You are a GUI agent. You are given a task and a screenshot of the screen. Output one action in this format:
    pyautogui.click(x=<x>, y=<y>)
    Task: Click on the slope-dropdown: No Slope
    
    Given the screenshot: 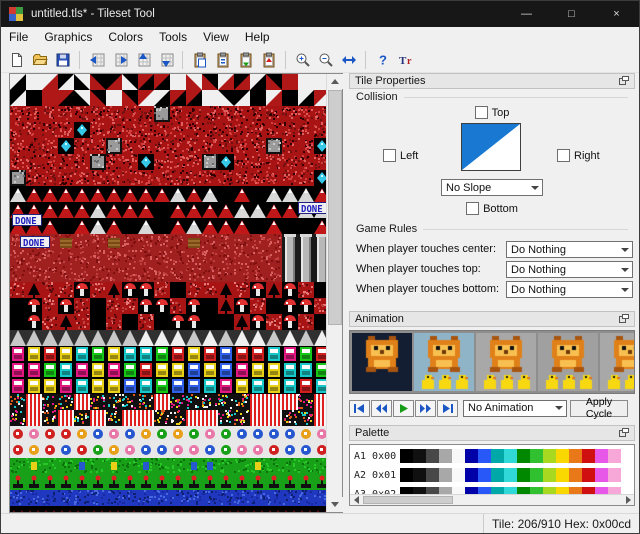 What is the action you would take?
    pyautogui.click(x=492, y=187)
    